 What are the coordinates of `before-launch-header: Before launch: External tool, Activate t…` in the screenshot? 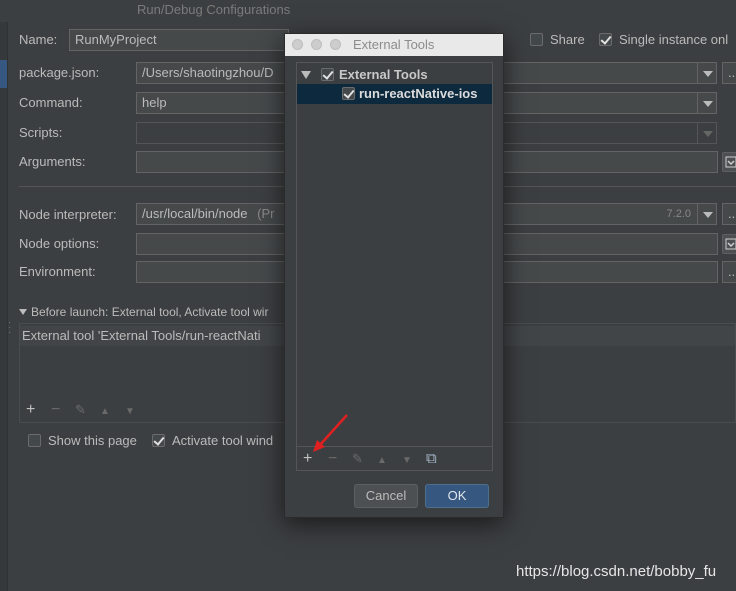 It's located at (150, 312).